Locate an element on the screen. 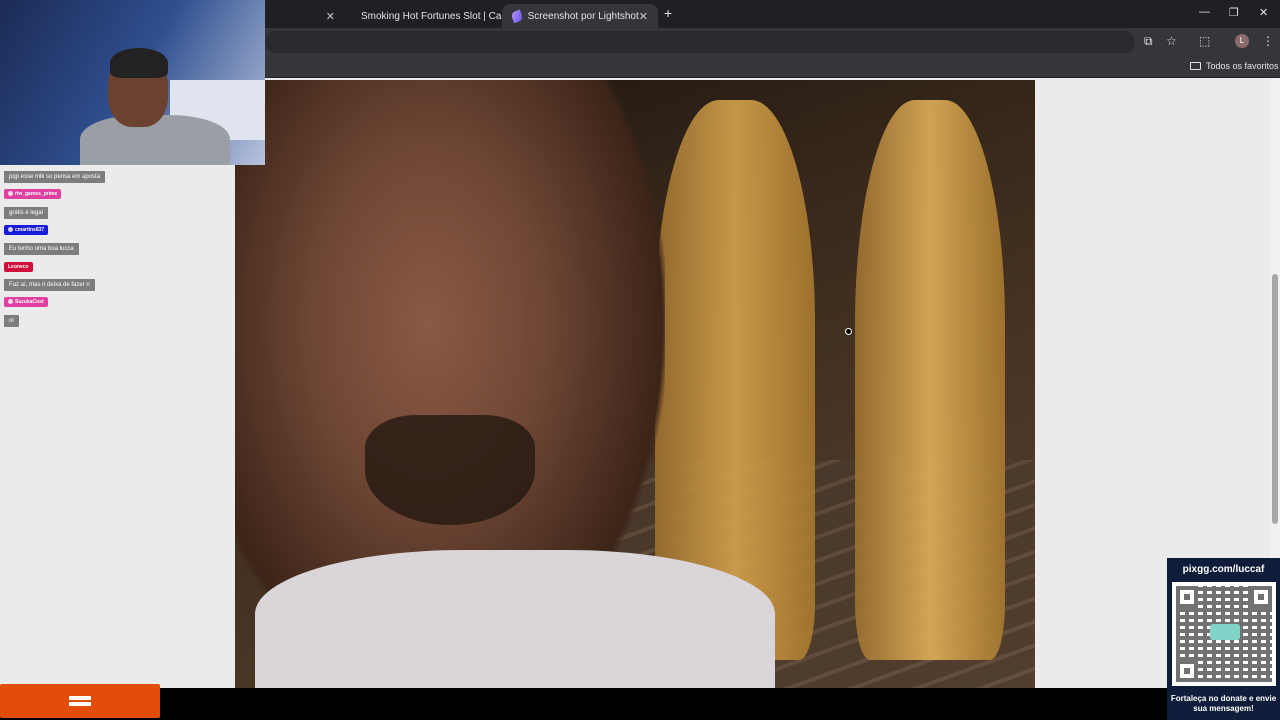 This screenshot has height=720, width=1280. chat-username: SuzukaCost is located at coordinates (26, 301).